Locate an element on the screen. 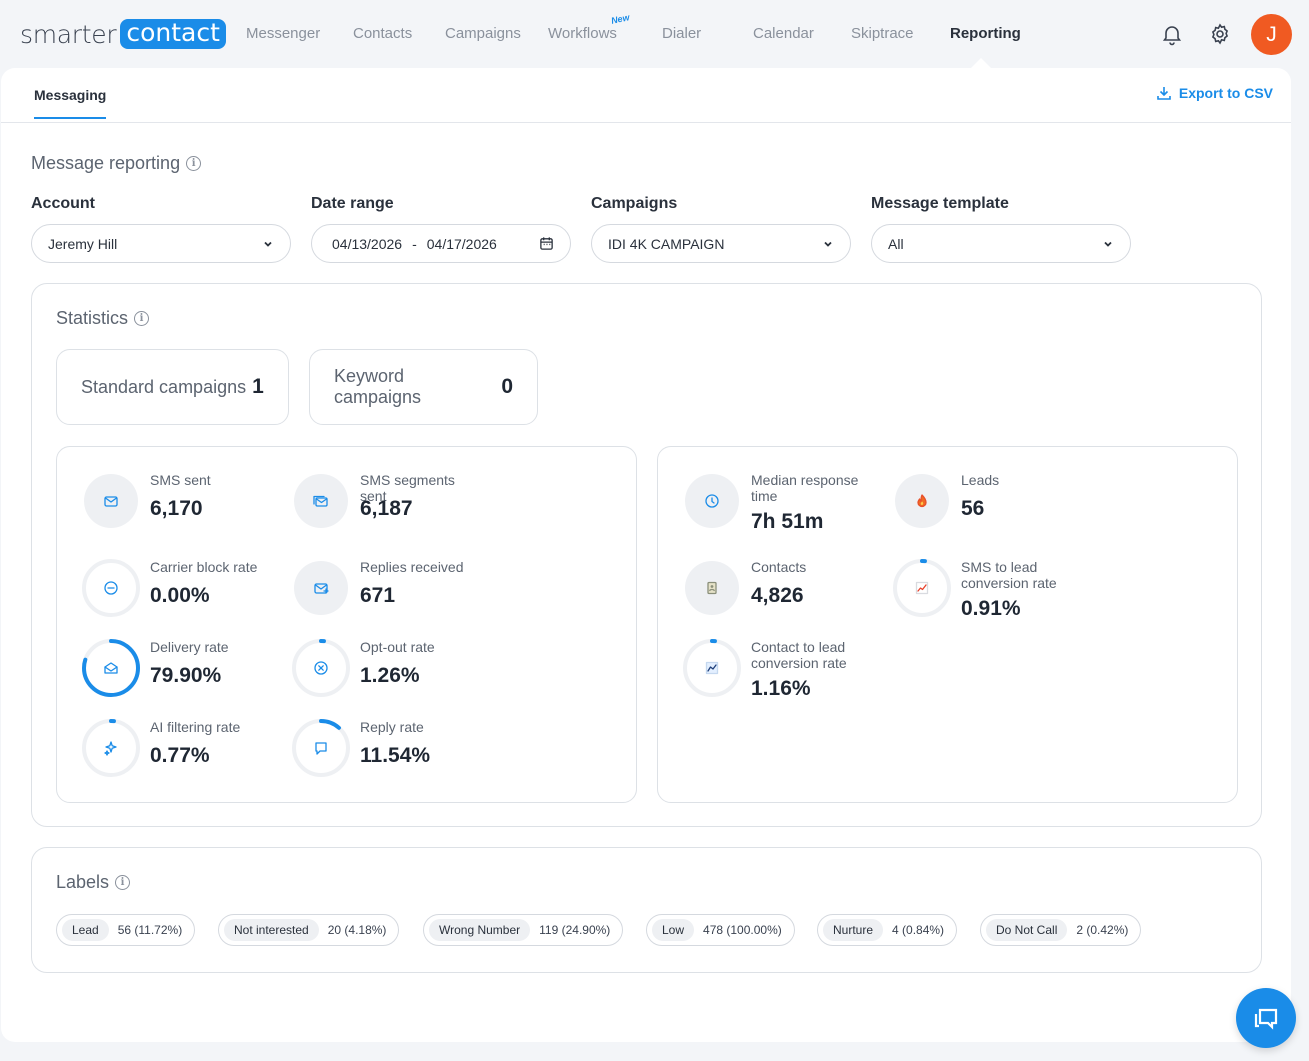  label-chip-tag: Lead is located at coordinates (85, 930).